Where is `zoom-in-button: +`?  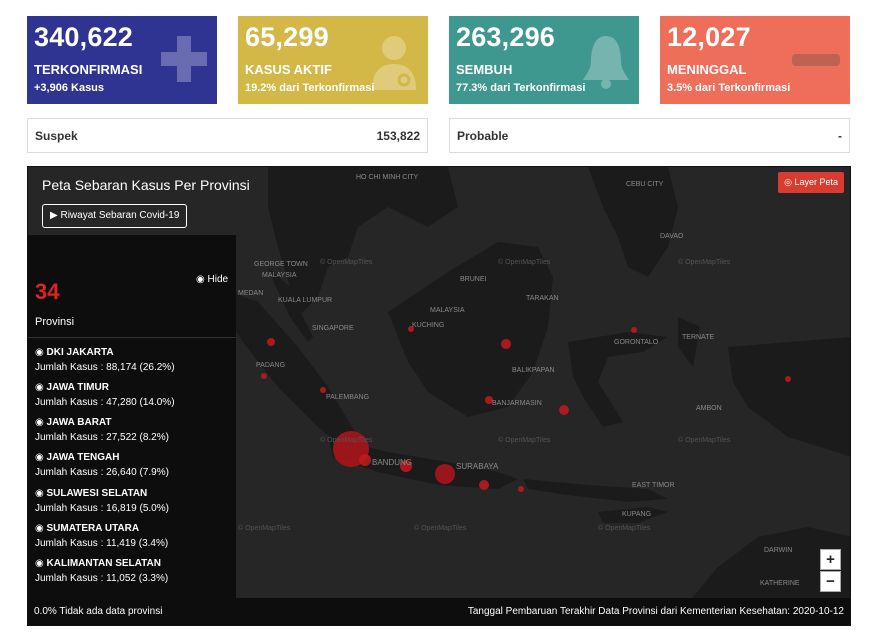
zoom-in-button: + is located at coordinates (830, 559).